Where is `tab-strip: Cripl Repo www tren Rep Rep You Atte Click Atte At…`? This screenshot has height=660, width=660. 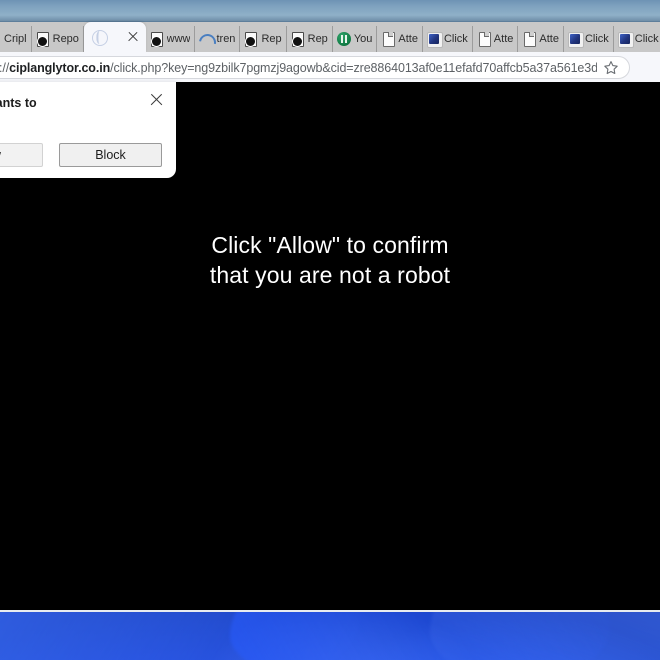 tab-strip: Cripl Repo www tren Rep Rep You Atte Click Atte At… is located at coordinates (330, 37).